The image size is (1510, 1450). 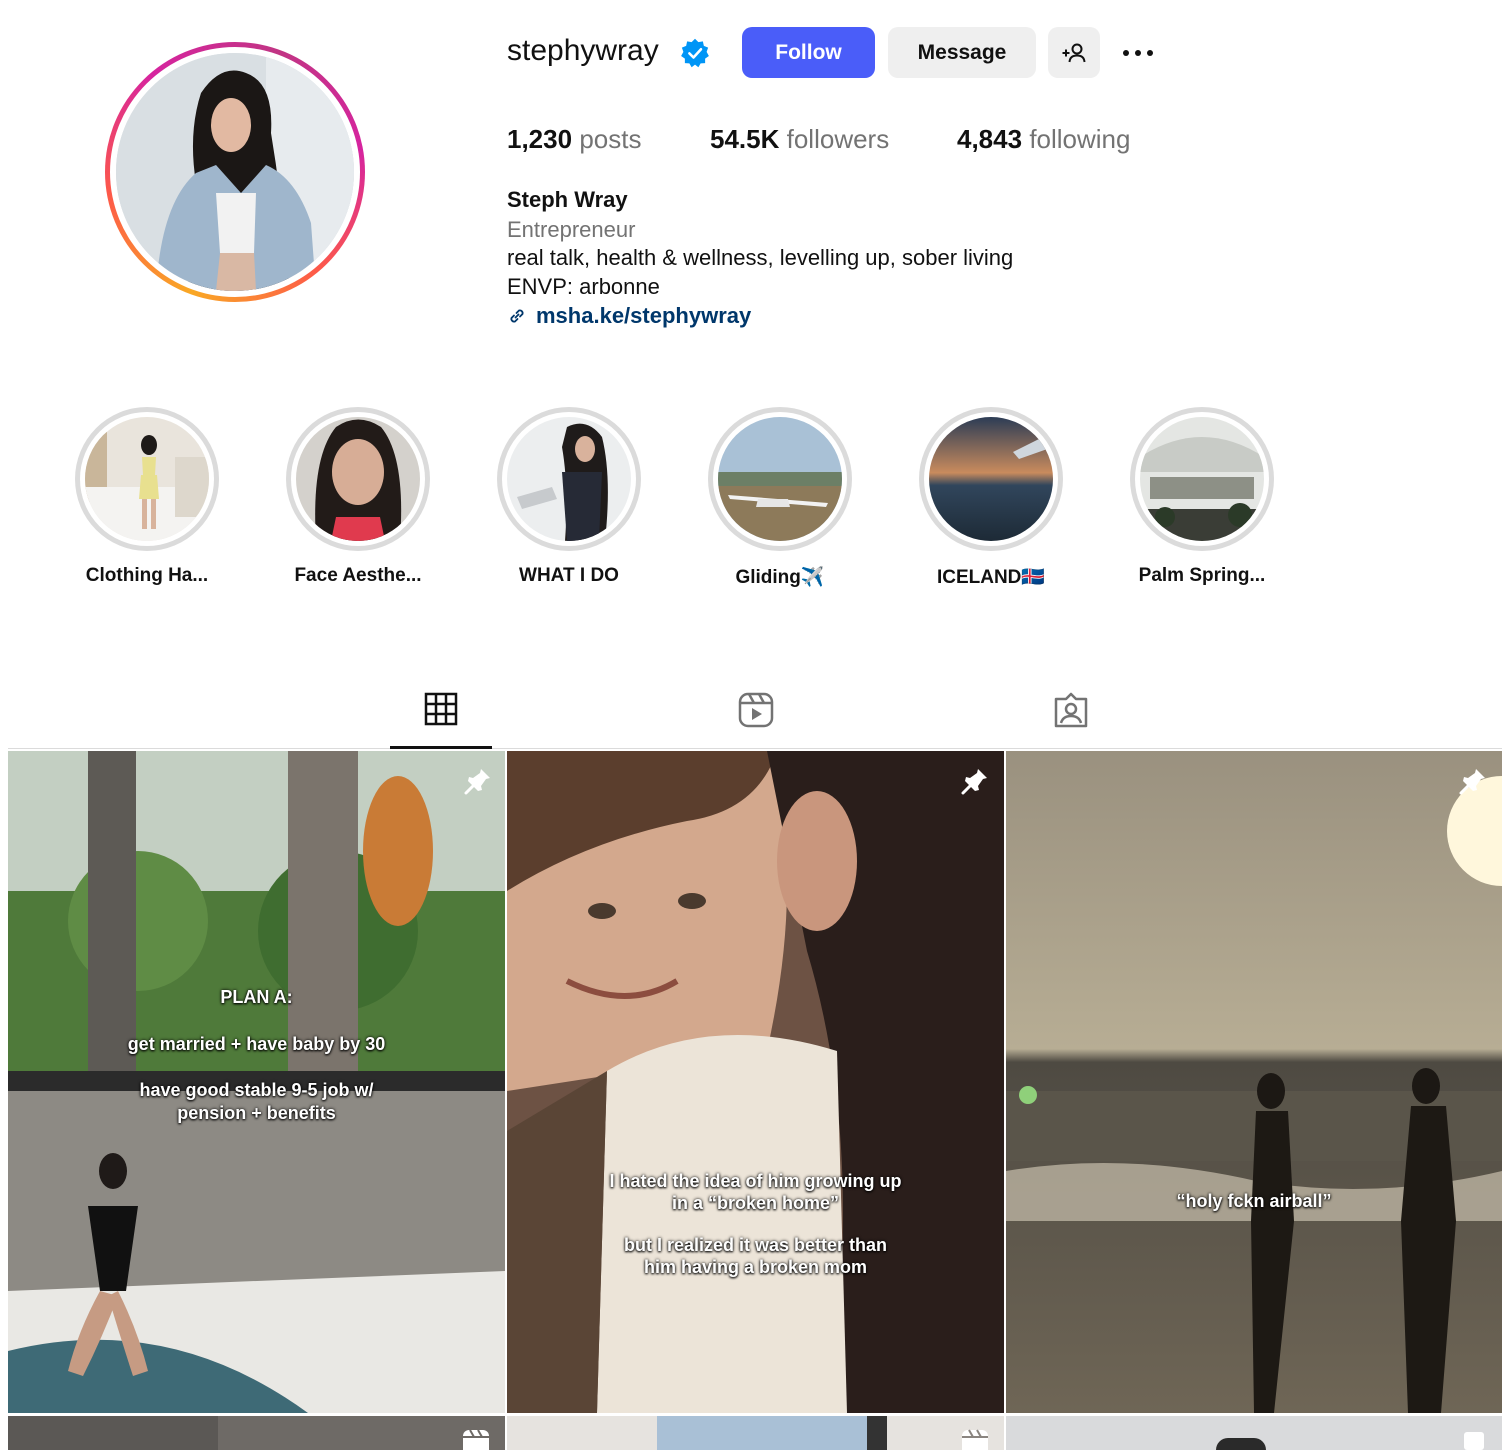 What do you see at coordinates (780, 577) in the screenshot?
I see `highlight-label: Gliding✈️` at bounding box center [780, 577].